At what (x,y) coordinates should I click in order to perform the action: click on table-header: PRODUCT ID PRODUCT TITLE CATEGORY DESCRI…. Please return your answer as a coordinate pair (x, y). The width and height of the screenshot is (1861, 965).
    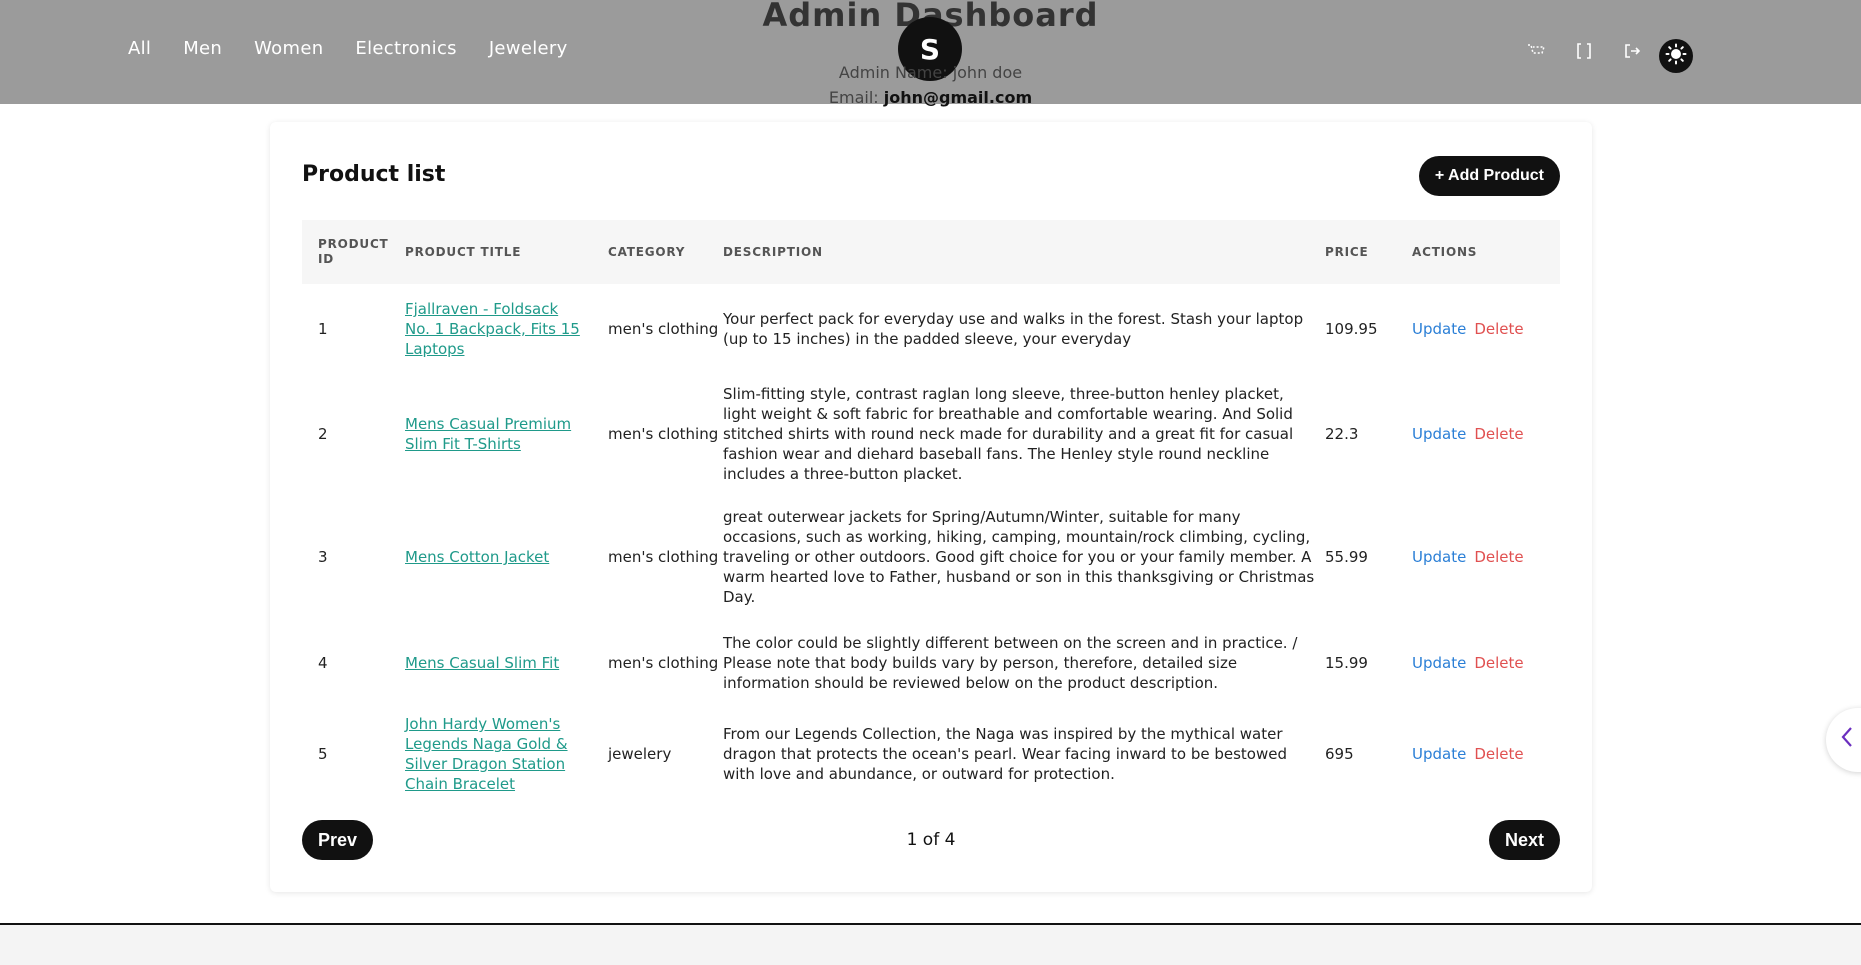
    Looking at the image, I should click on (931, 252).